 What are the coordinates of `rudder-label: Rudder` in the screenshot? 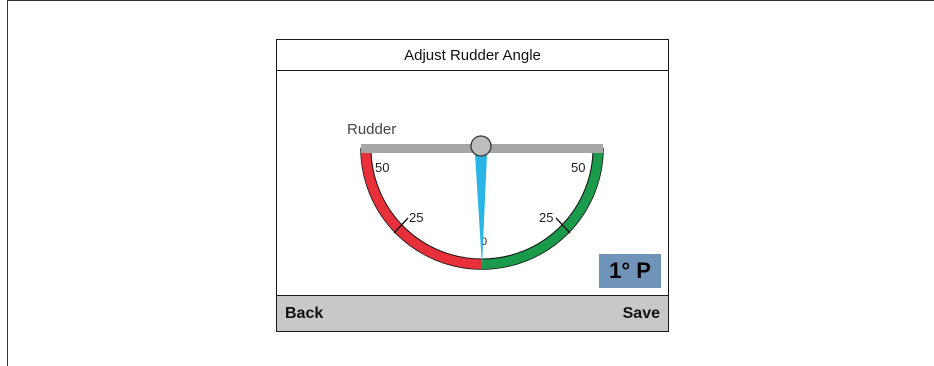 It's located at (371, 129).